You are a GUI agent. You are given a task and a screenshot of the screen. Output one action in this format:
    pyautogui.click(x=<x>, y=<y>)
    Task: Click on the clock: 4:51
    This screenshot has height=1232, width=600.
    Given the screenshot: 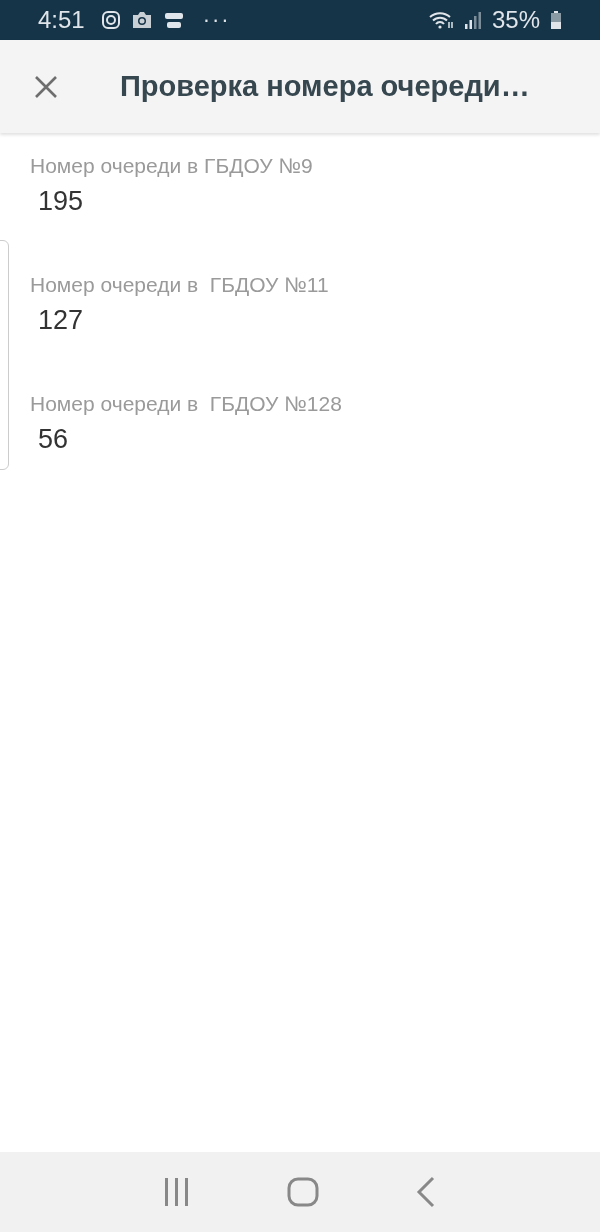 What is the action you would take?
    pyautogui.click(x=61, y=20)
    